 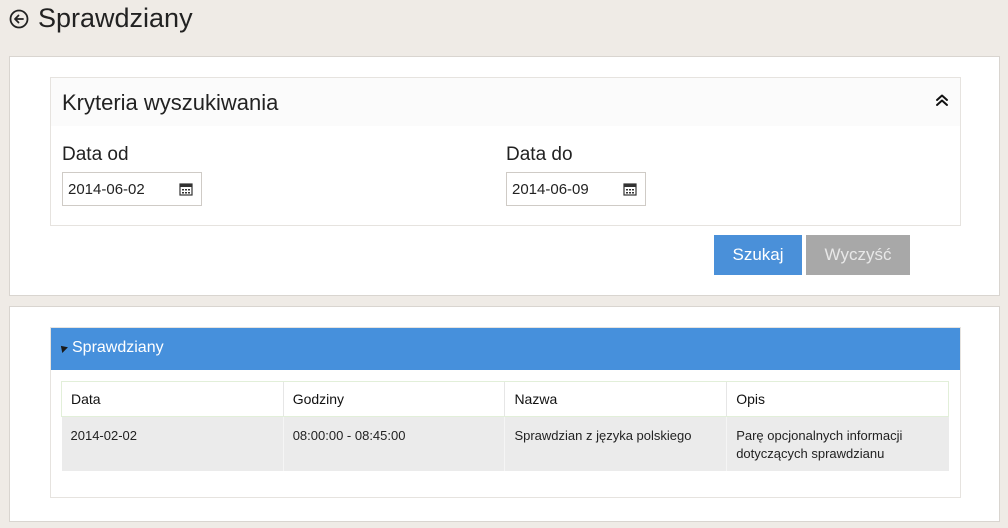 What do you see at coordinates (172, 399) in the screenshot?
I see `column-header-data: Data` at bounding box center [172, 399].